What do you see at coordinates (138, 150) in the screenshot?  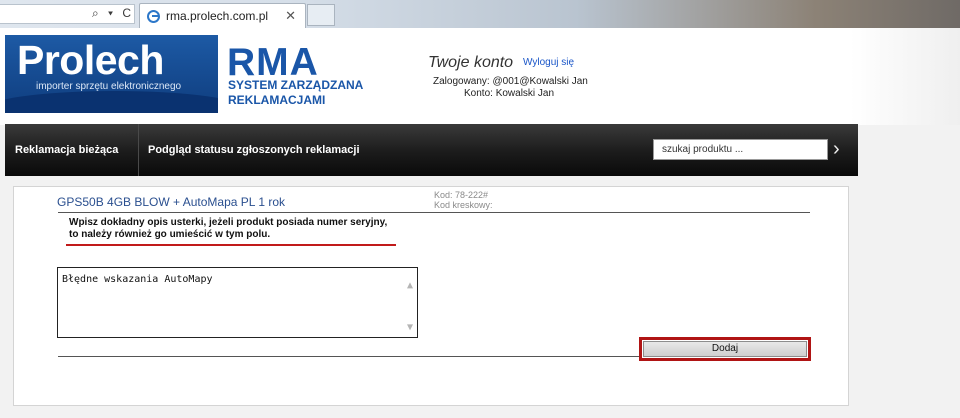 I see `nav-divider` at bounding box center [138, 150].